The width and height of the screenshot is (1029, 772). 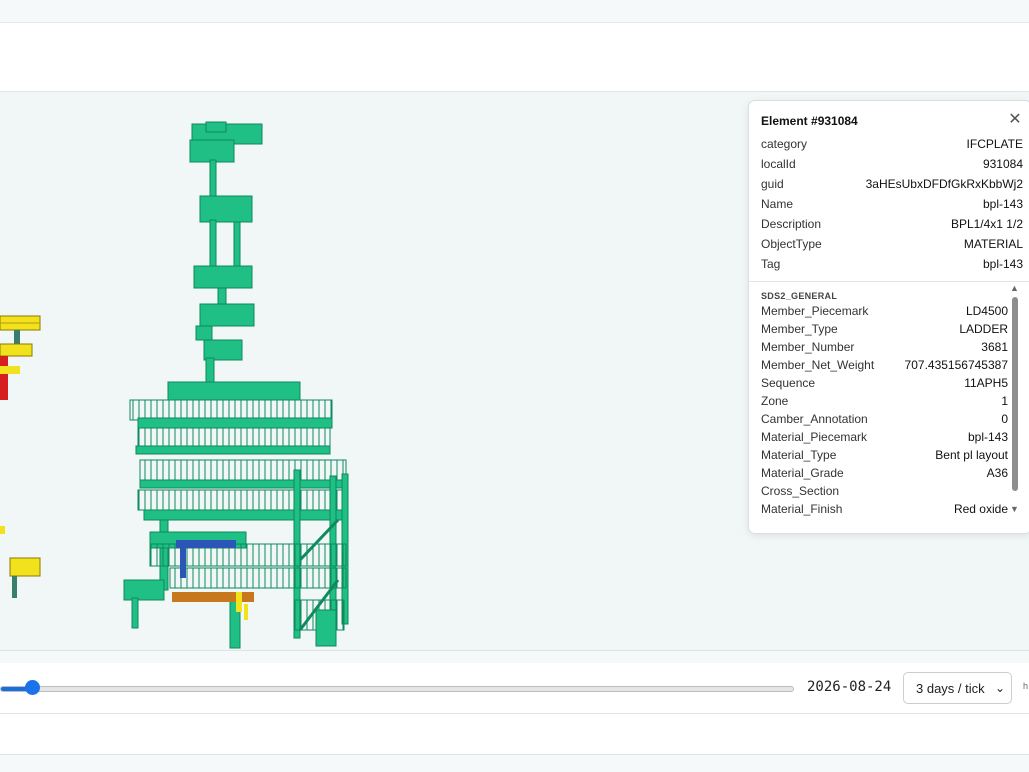 What do you see at coordinates (791, 224) in the screenshot?
I see `attribute-key: Description` at bounding box center [791, 224].